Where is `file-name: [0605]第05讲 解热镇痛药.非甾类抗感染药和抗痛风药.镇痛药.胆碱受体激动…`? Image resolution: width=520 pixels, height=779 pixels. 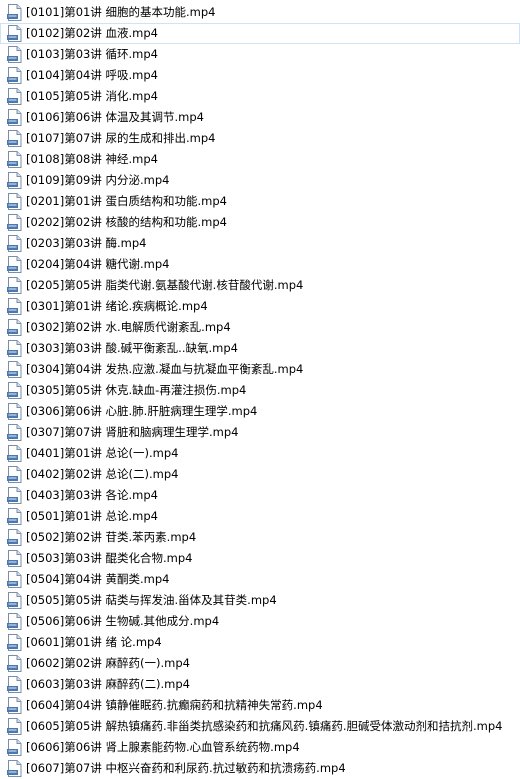 file-name: [0605]第05讲 解热镇痛药.非甾类抗感染药和抗痛风药.镇痛药.胆碱受体激动… is located at coordinates (264, 726).